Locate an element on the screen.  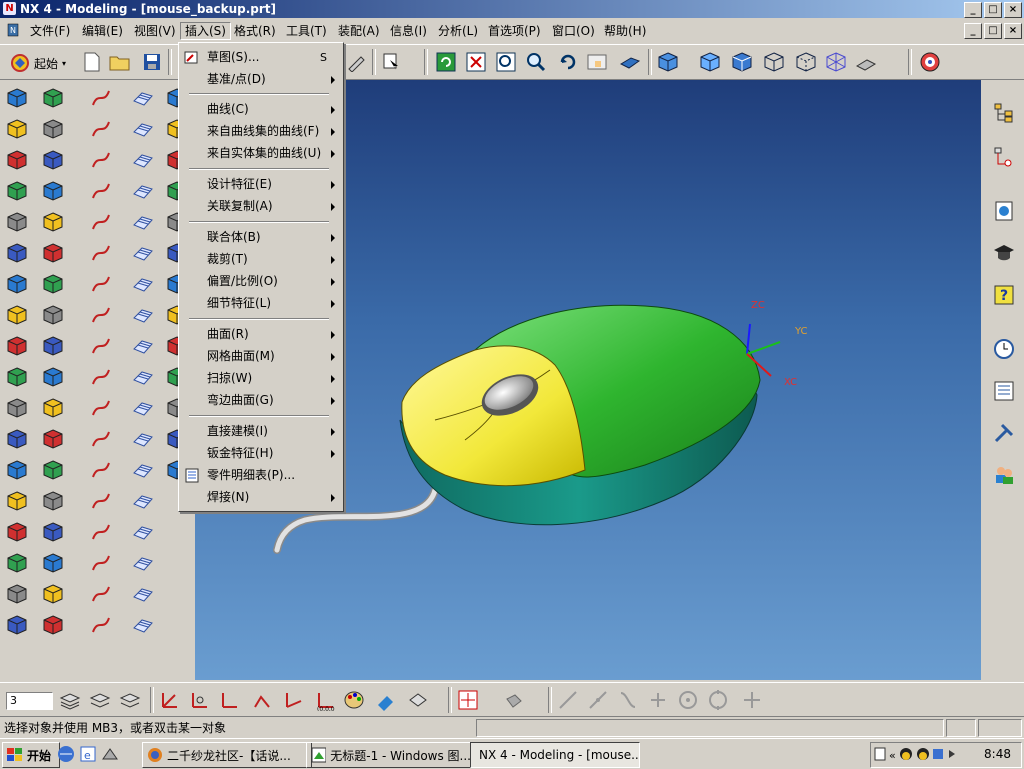
static-wireframe-icon is located at coordinates (836, 62).